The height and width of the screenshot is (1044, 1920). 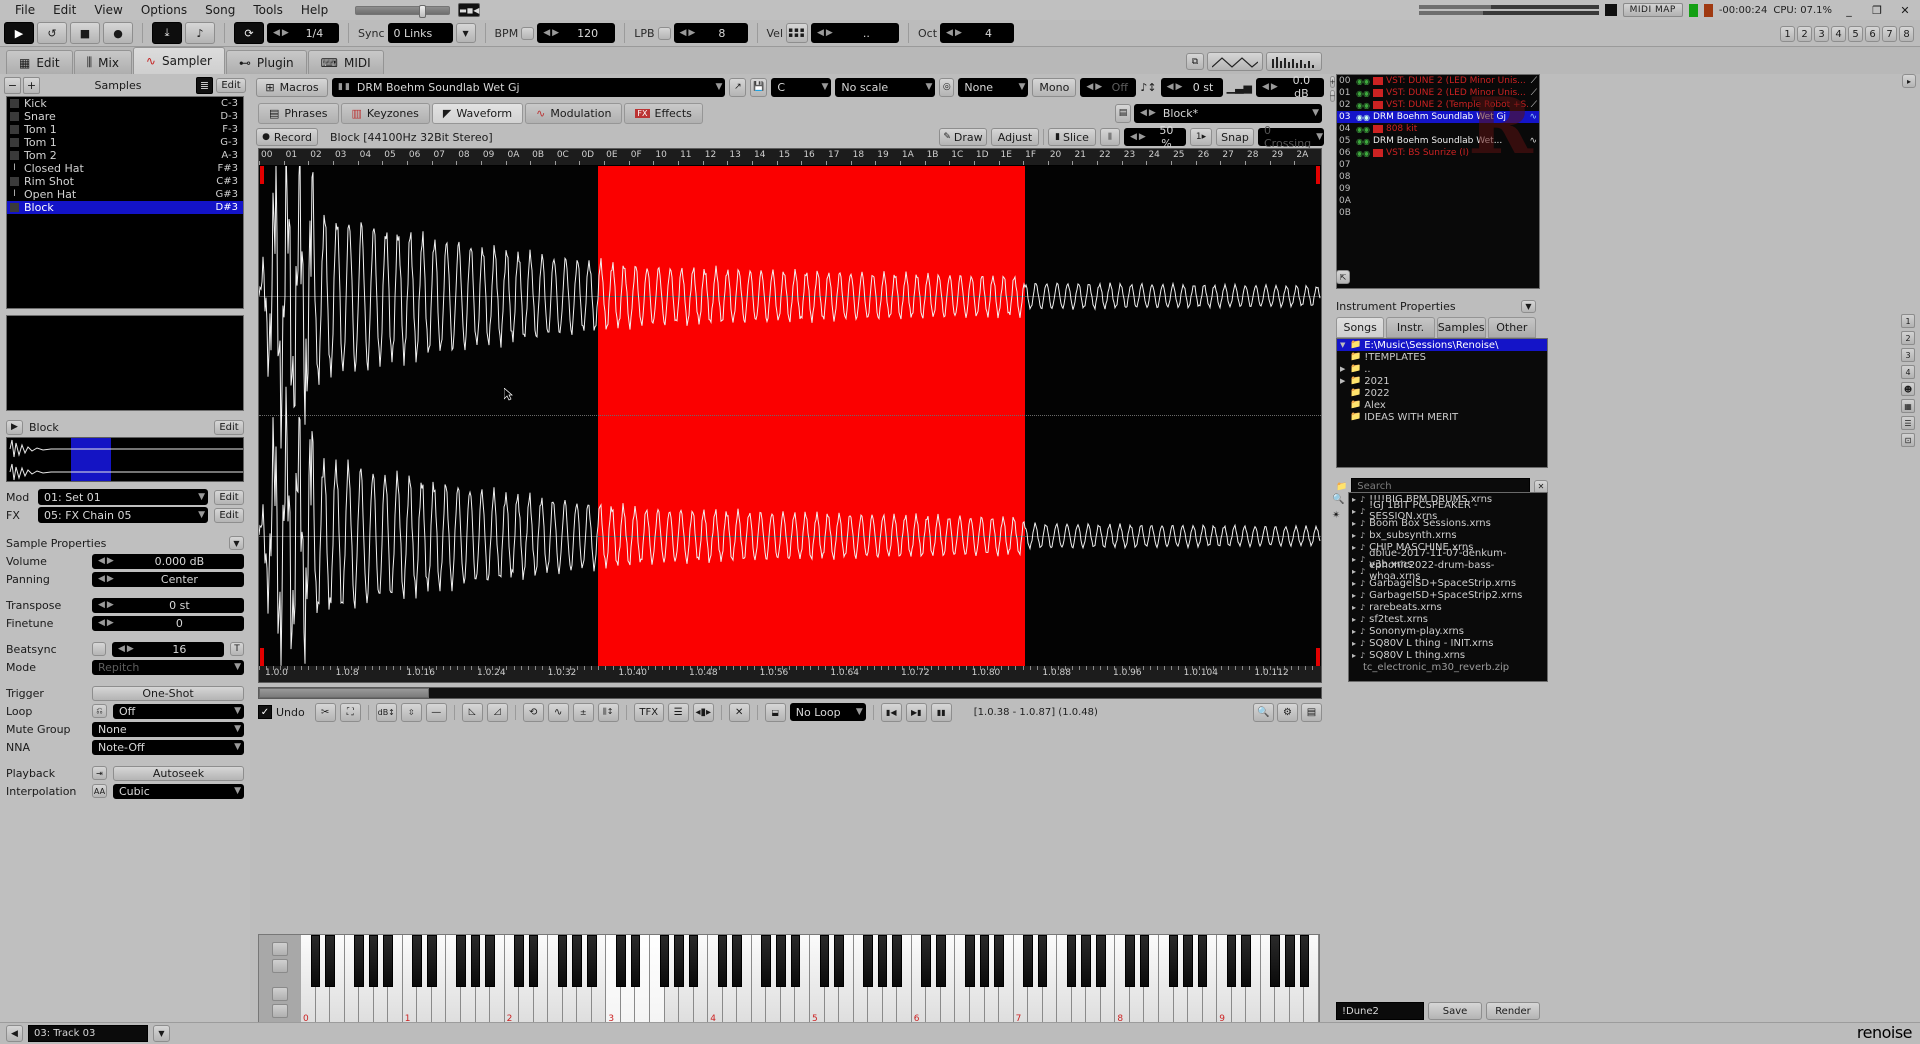 I want to click on zoom-arrows: ◀▶, so click(x=1139, y=137).